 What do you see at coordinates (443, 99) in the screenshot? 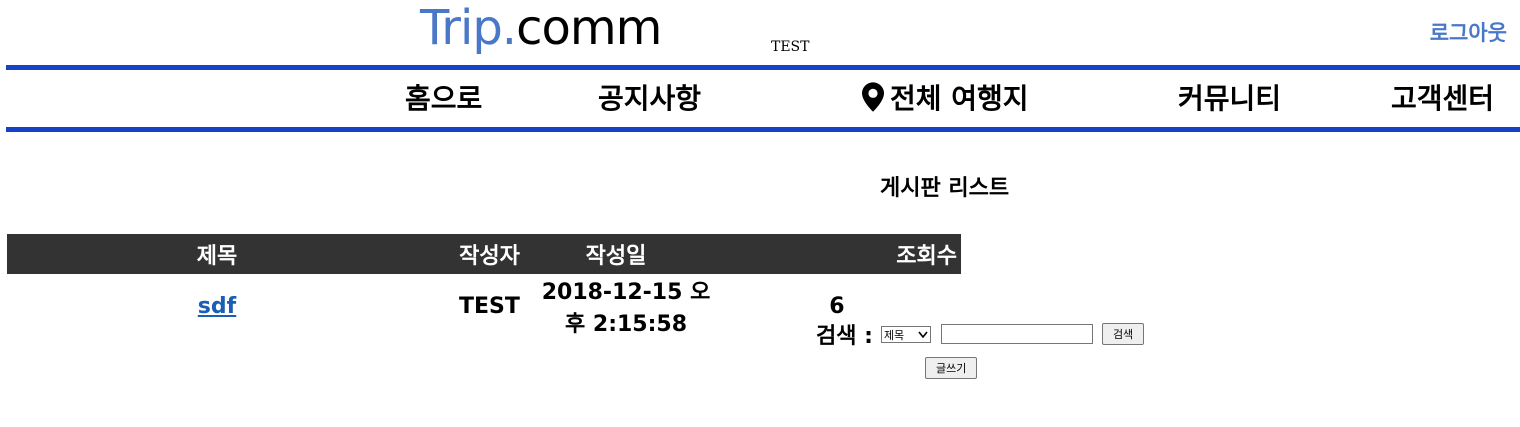
I see `nav-home: 홈으로` at bounding box center [443, 99].